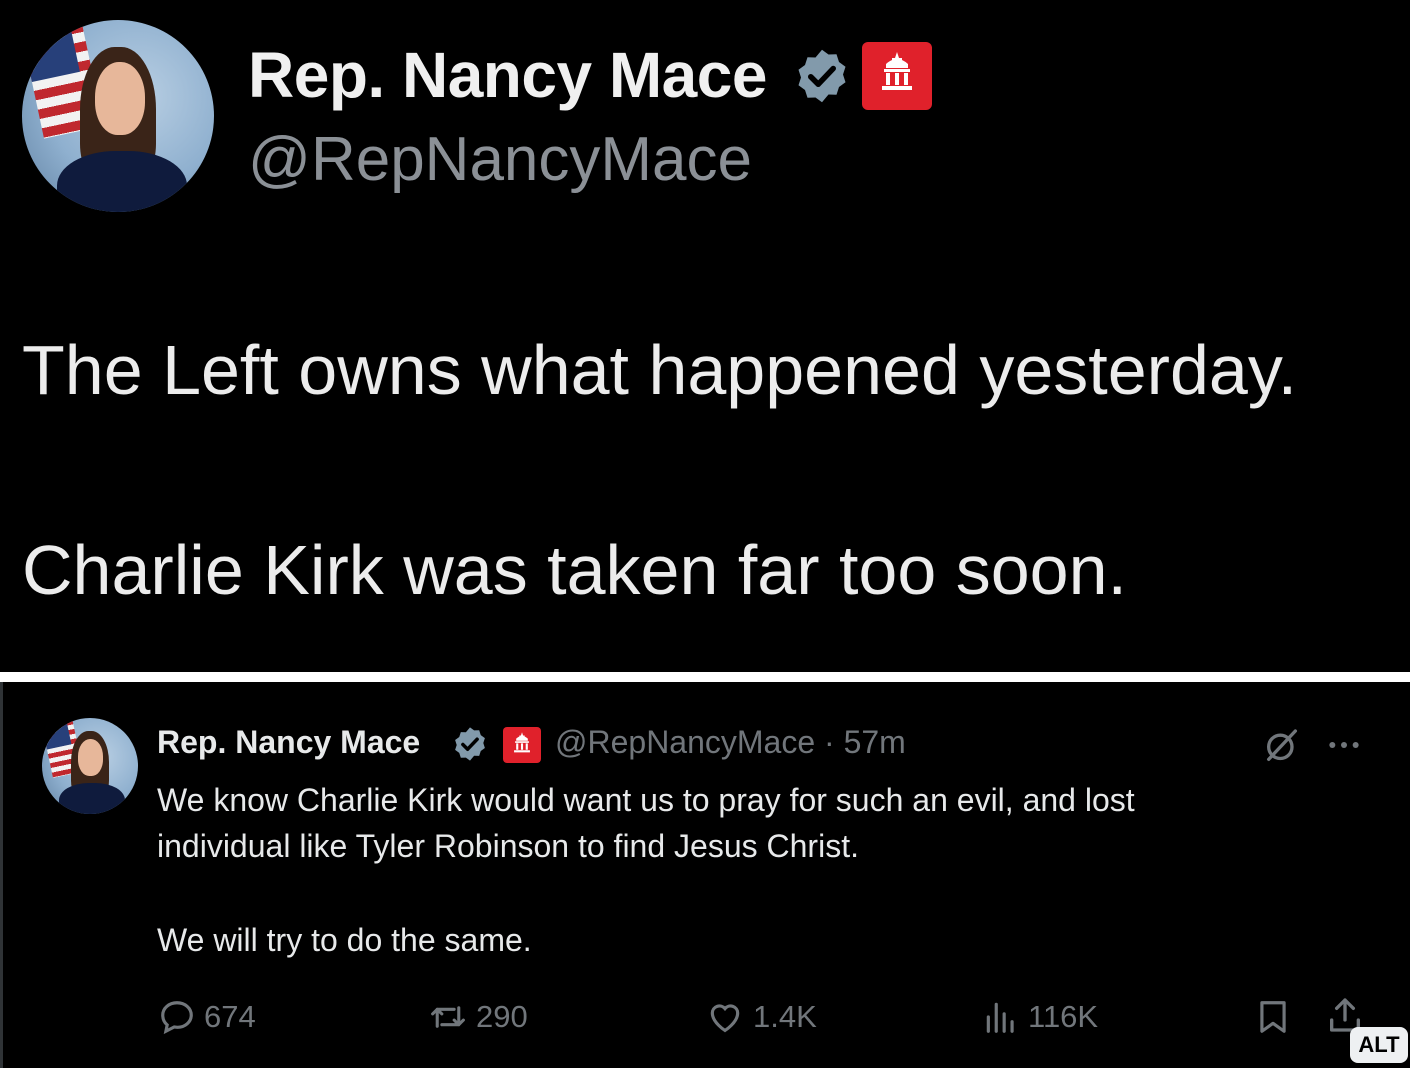 Image resolution: width=1410 pixels, height=1068 pixels. I want to click on author-handle: @RepNancyMace, so click(500, 159).